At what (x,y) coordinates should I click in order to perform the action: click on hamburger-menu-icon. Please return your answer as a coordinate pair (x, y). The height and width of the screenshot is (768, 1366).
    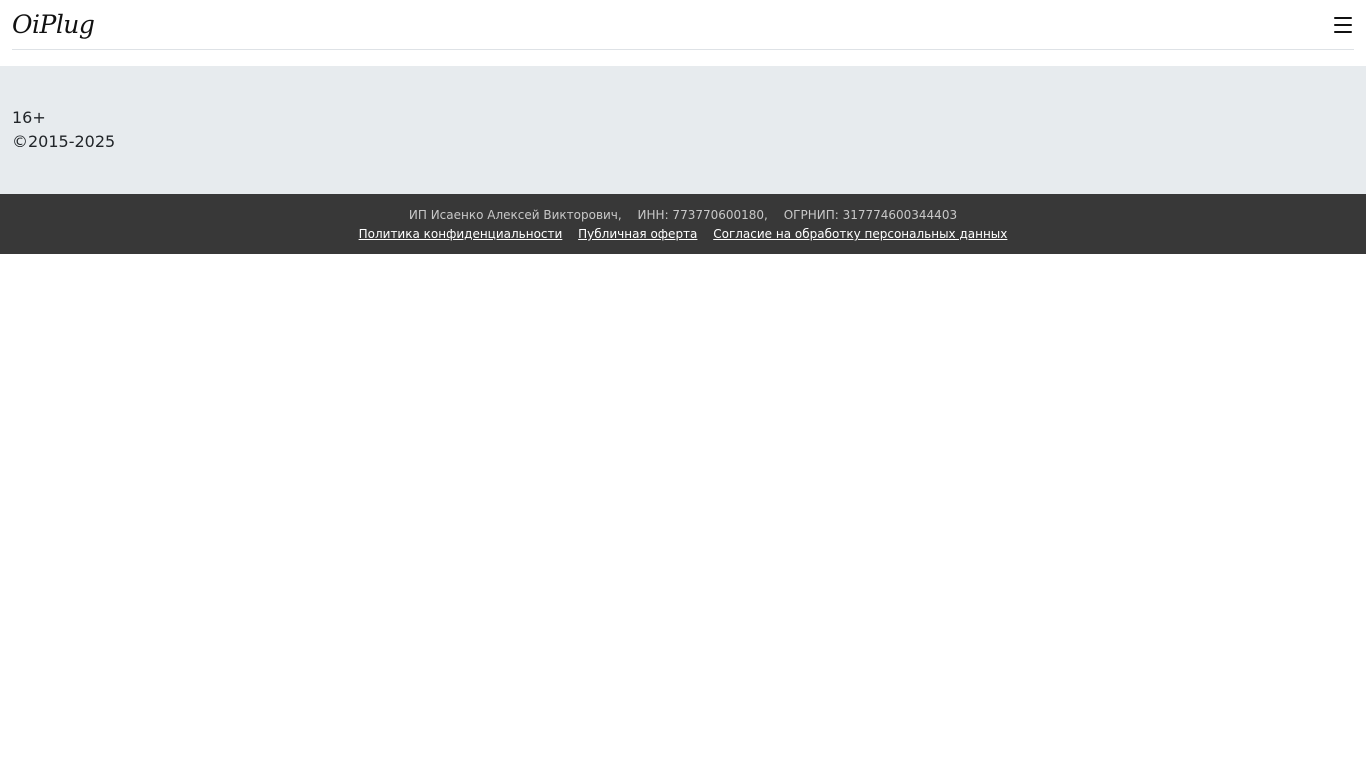
    Looking at the image, I should click on (1343, 25).